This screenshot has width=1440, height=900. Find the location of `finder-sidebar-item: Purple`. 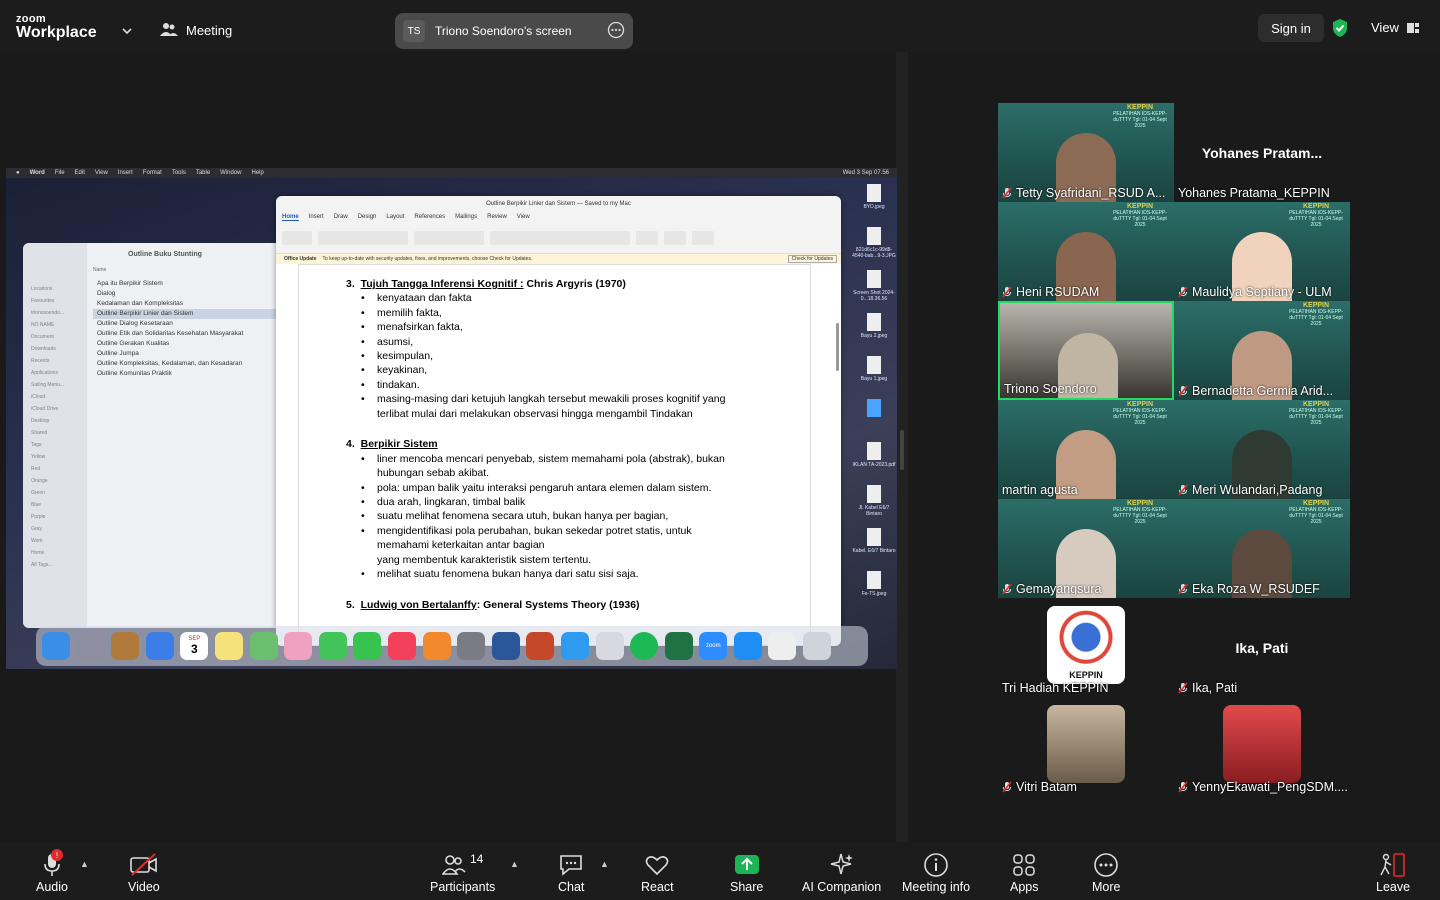

finder-sidebar-item: Purple is located at coordinates (47, 517).